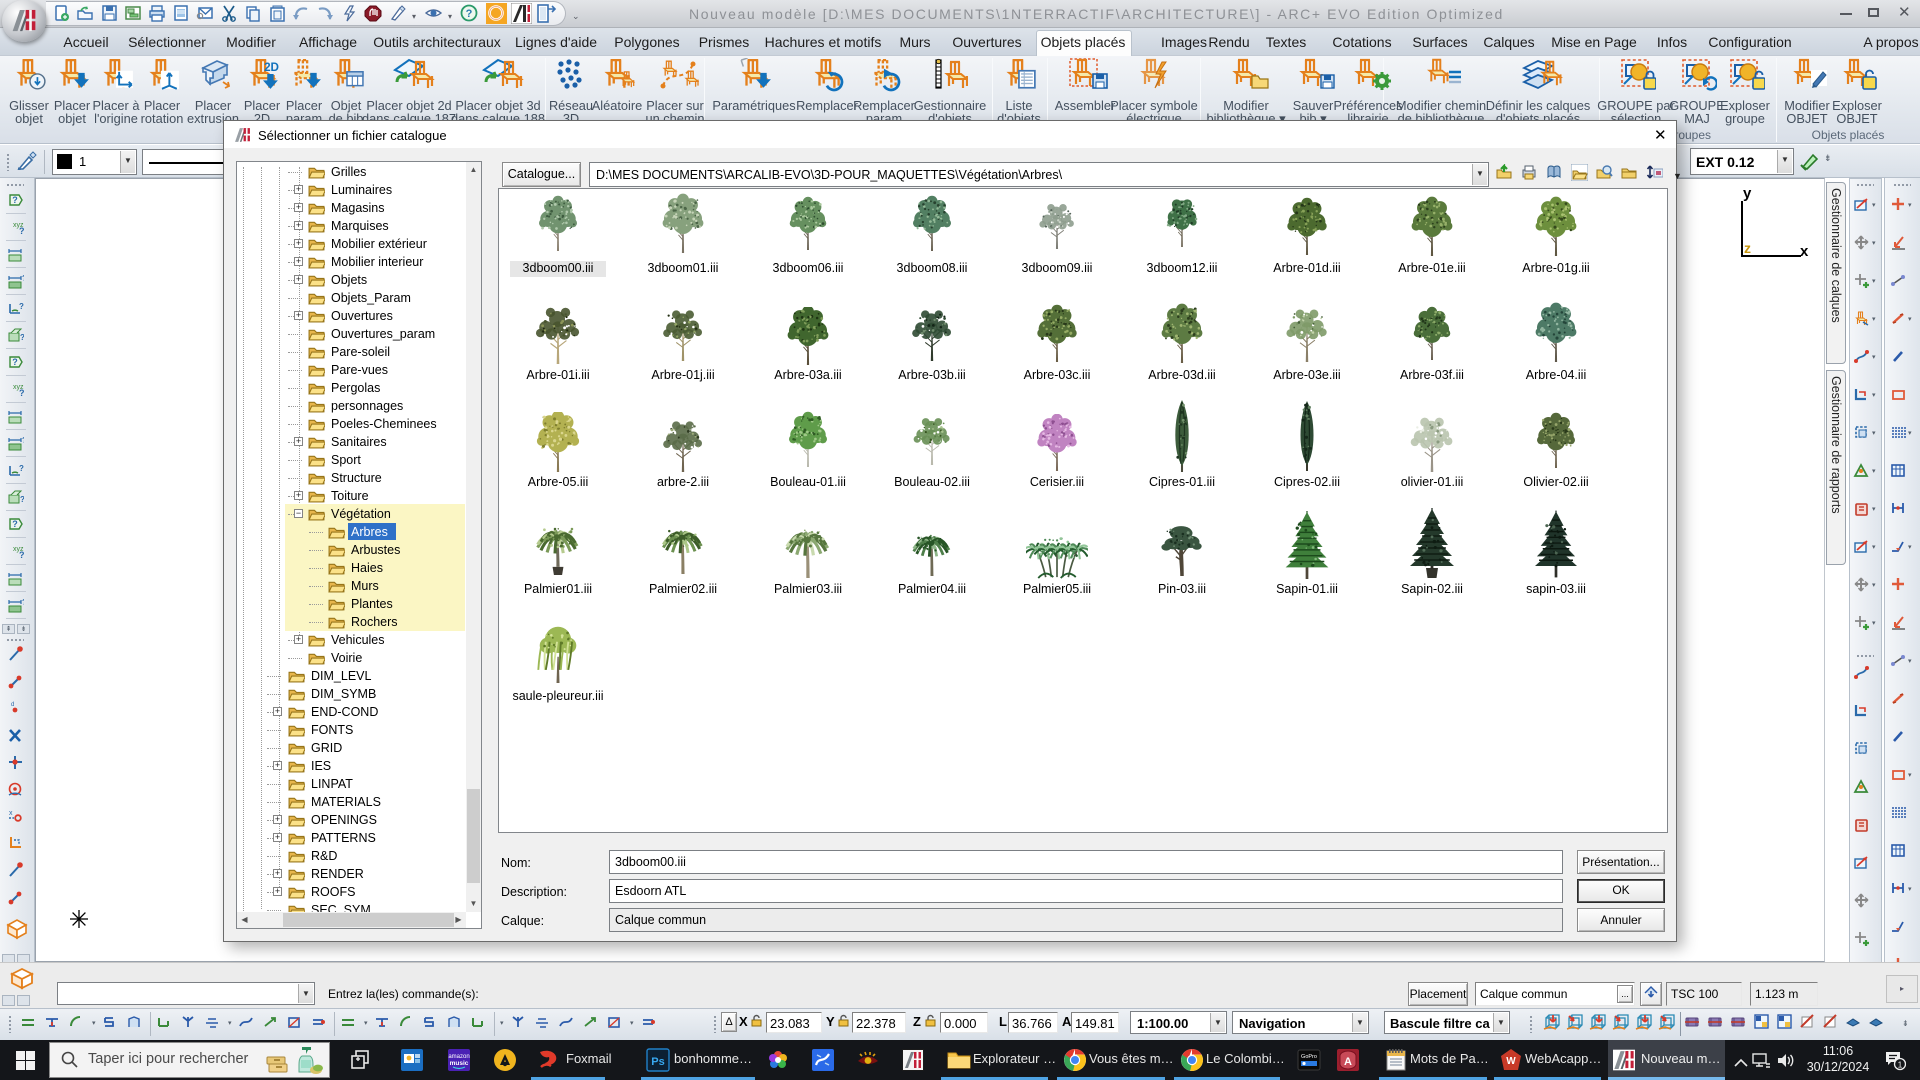  Describe the element at coordinates (657, 1062) in the screenshot. I see `svg-text: Ps` at that location.